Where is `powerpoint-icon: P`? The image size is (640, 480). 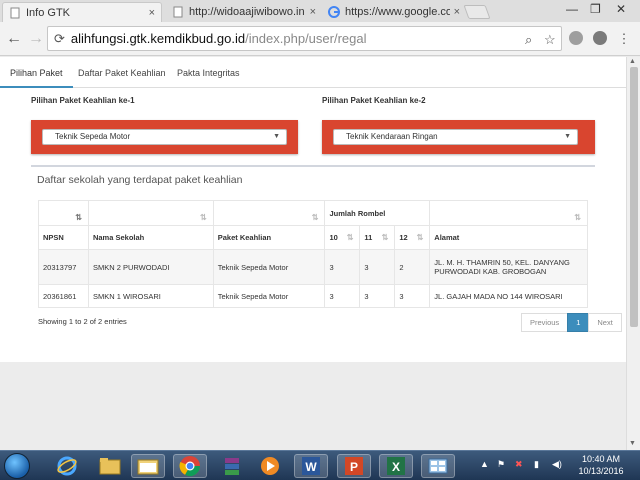 powerpoint-icon: P is located at coordinates (354, 466).